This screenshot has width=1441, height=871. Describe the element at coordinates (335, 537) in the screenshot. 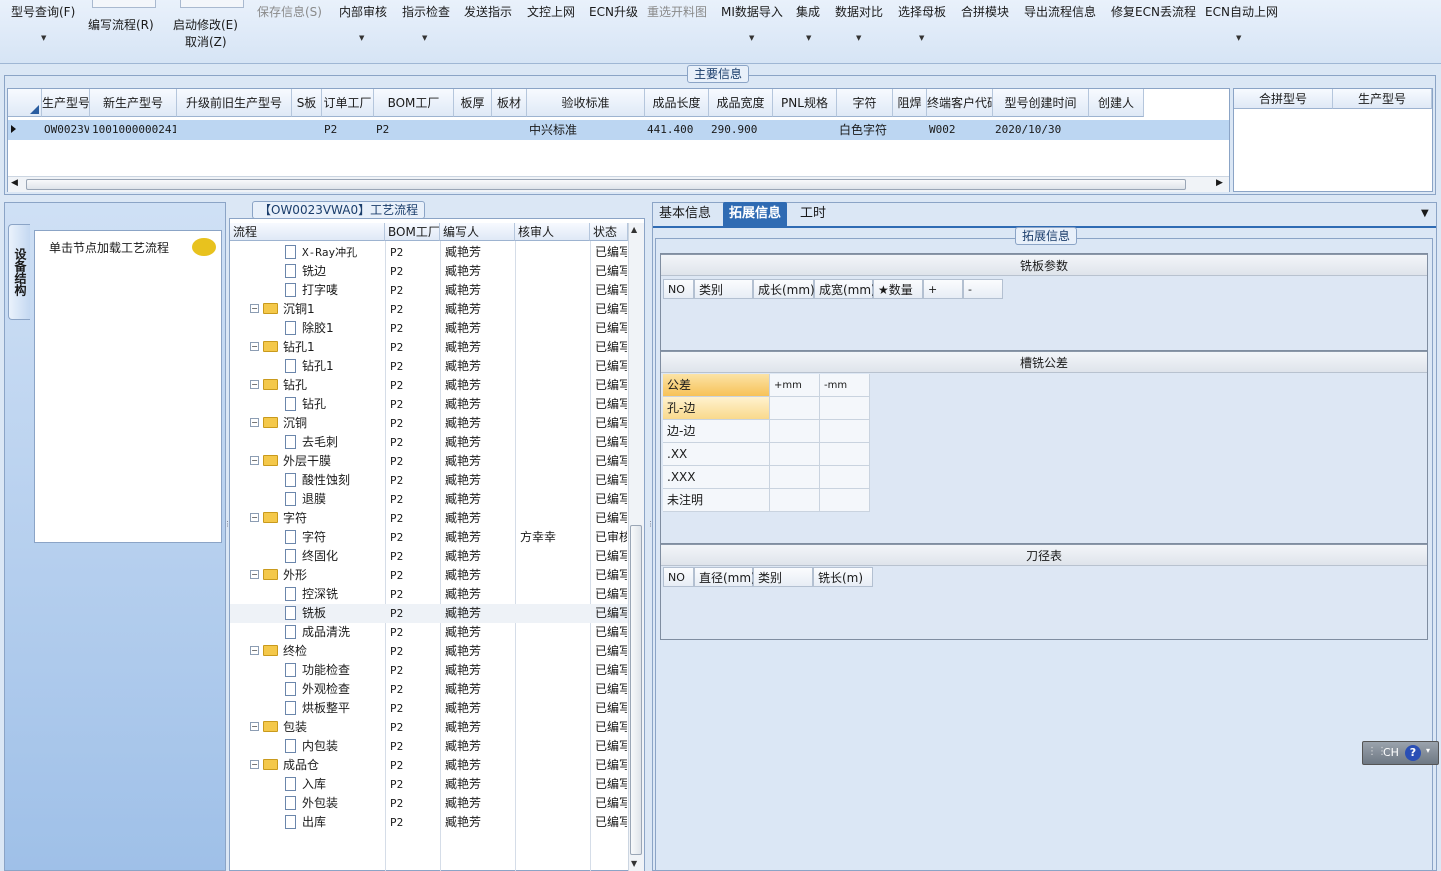

I see `tree-node: 字符` at that location.